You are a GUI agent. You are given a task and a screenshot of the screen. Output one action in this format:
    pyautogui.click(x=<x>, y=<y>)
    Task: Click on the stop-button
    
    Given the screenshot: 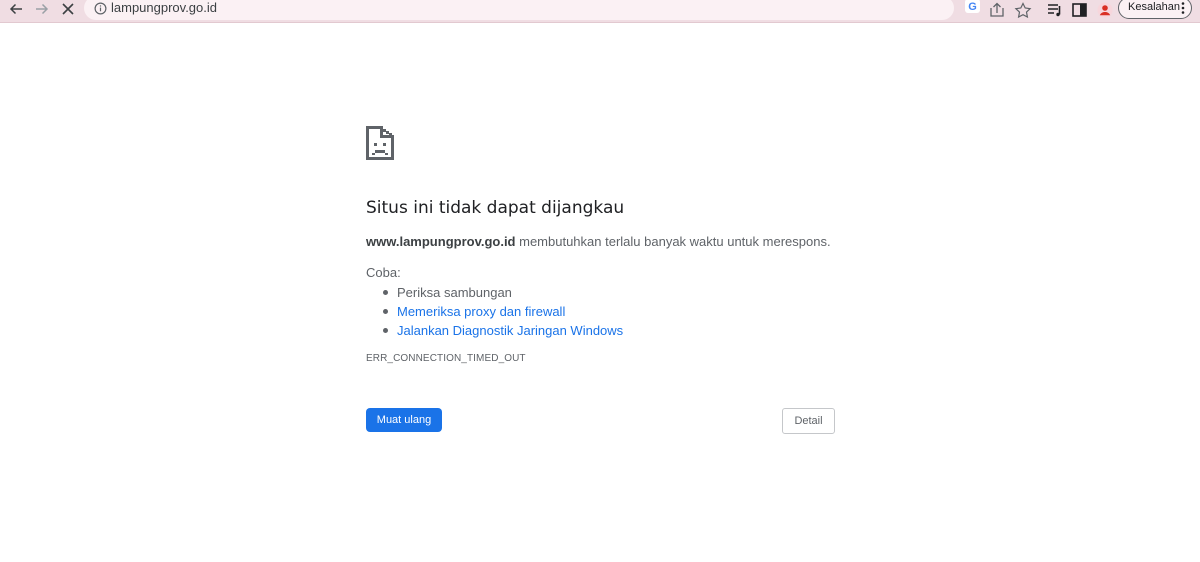 What is the action you would take?
    pyautogui.click(x=68, y=9)
    